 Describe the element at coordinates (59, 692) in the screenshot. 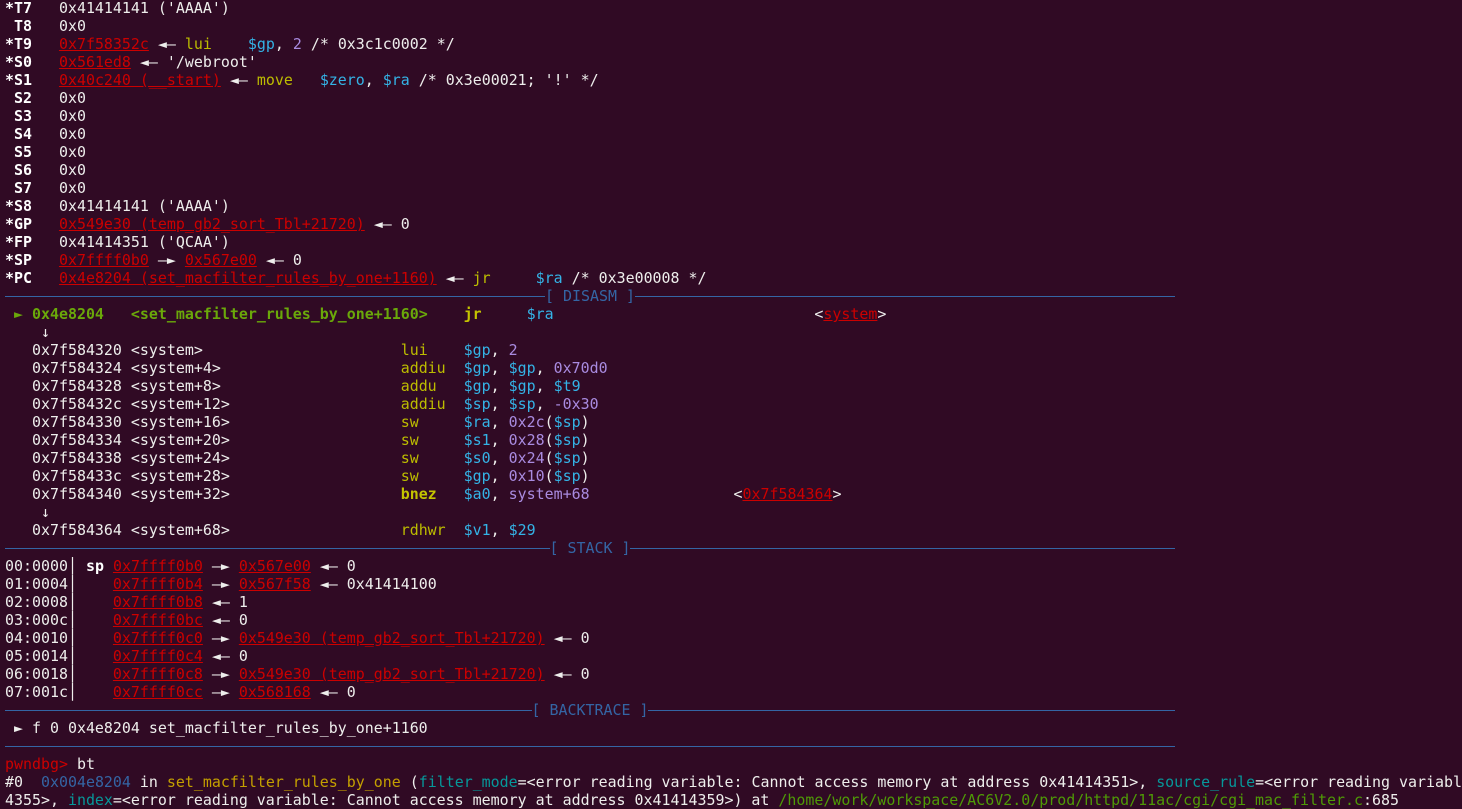

I see `text-segment: 07:001c│` at that location.